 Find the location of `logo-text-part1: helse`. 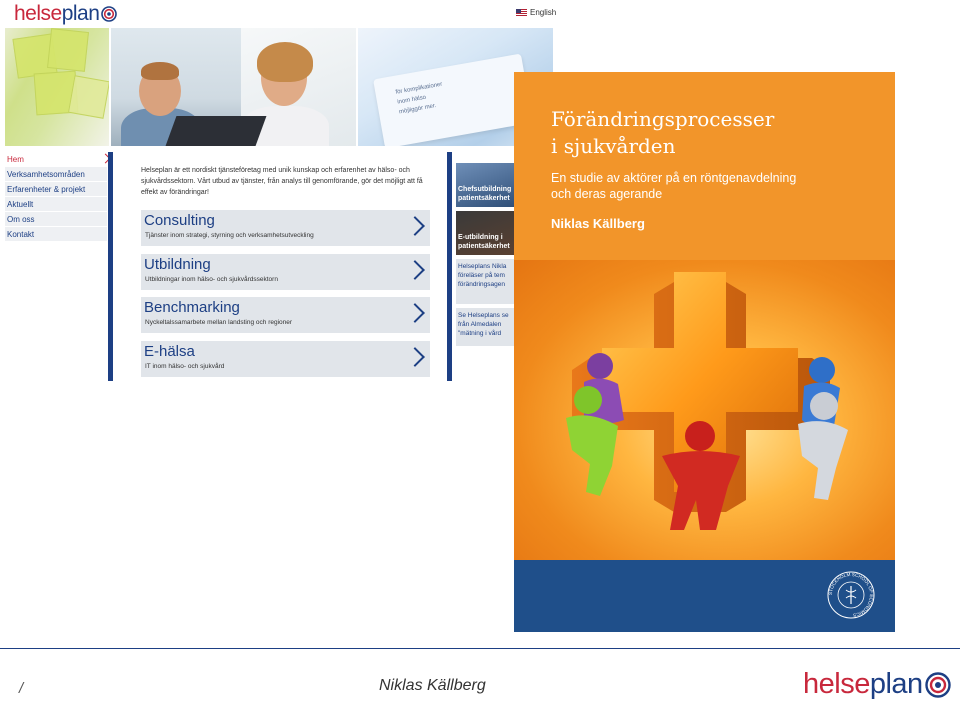

logo-text-part1: helse is located at coordinates (38, 13).